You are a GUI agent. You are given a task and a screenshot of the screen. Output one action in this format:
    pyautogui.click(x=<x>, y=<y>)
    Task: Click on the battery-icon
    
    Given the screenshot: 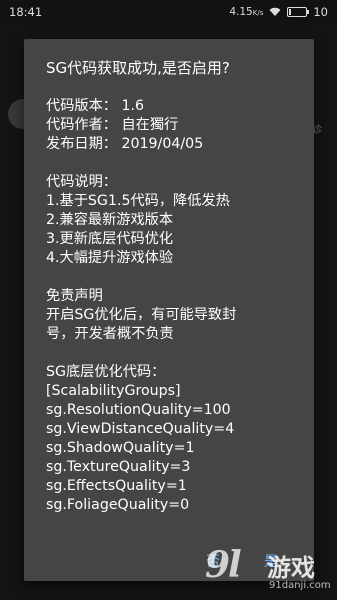 What is the action you would take?
    pyautogui.click(x=298, y=12)
    